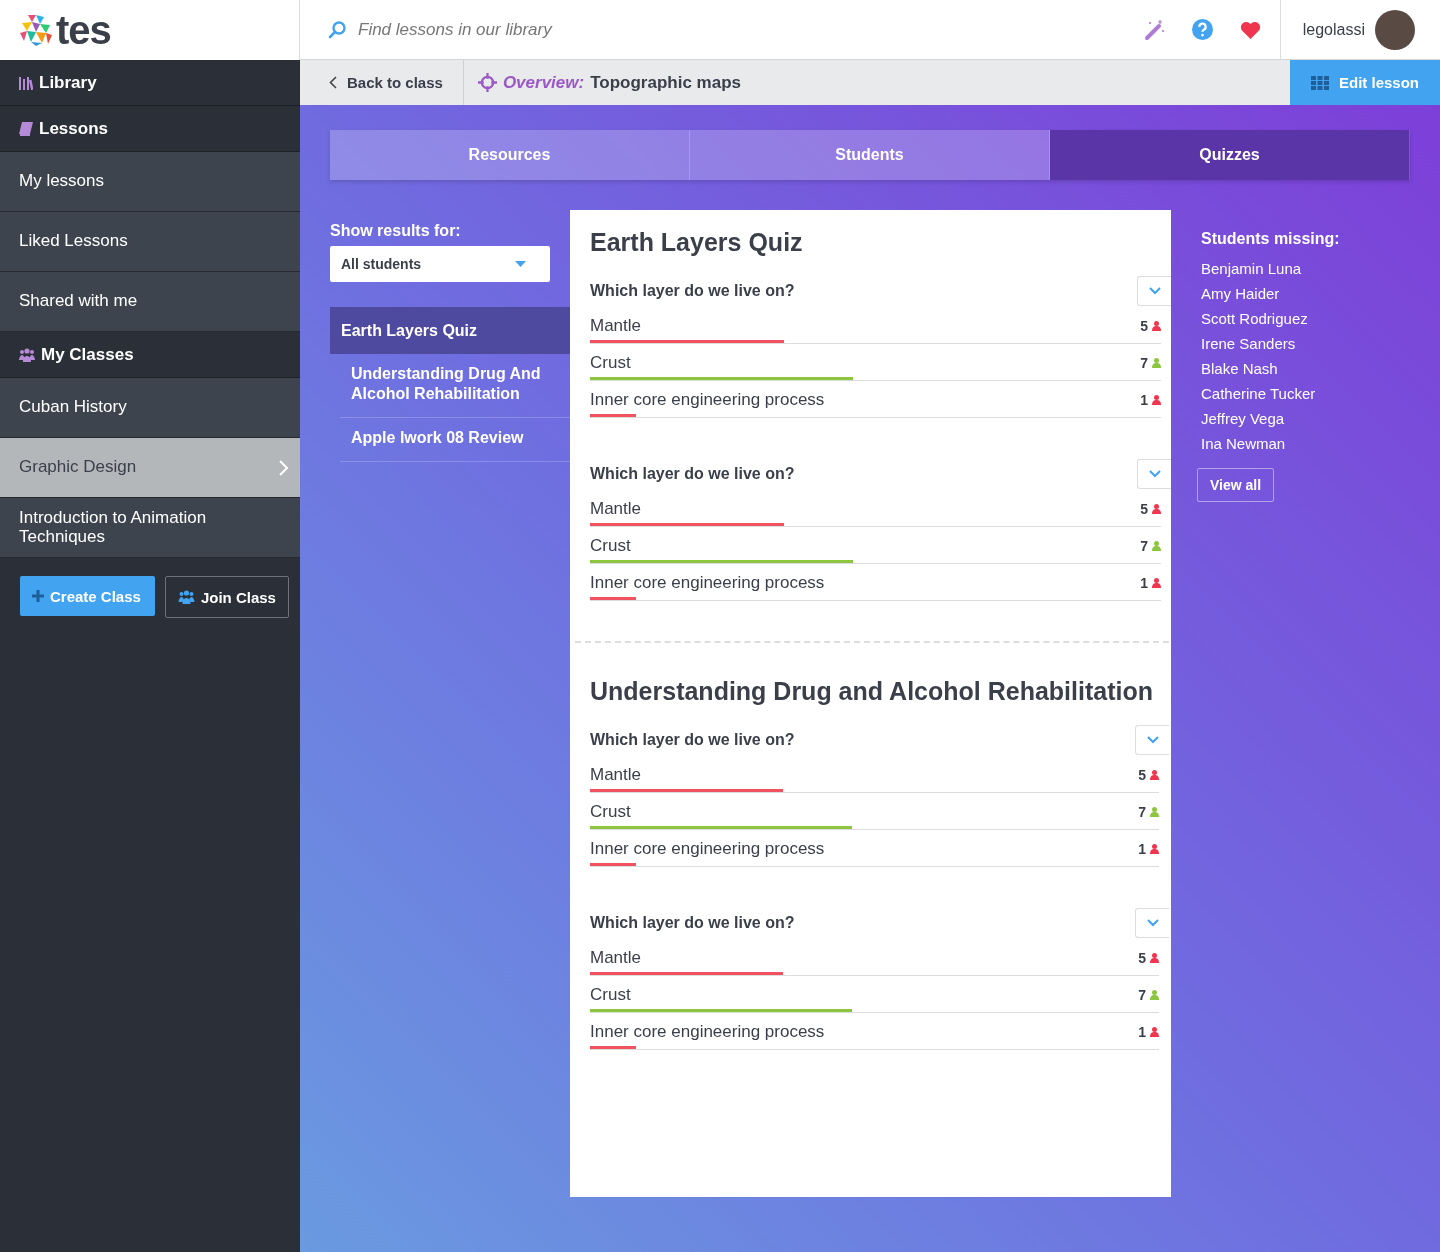  I want to click on library-bars-icon, so click(26, 82).